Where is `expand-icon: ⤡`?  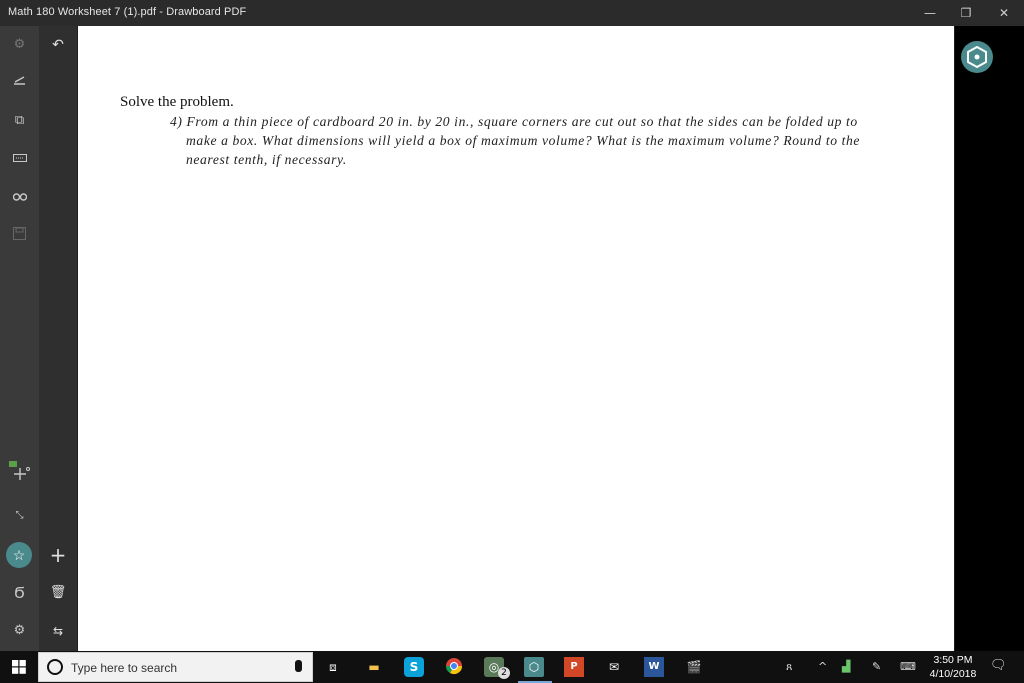
expand-icon: ⤡ is located at coordinates (19, 516).